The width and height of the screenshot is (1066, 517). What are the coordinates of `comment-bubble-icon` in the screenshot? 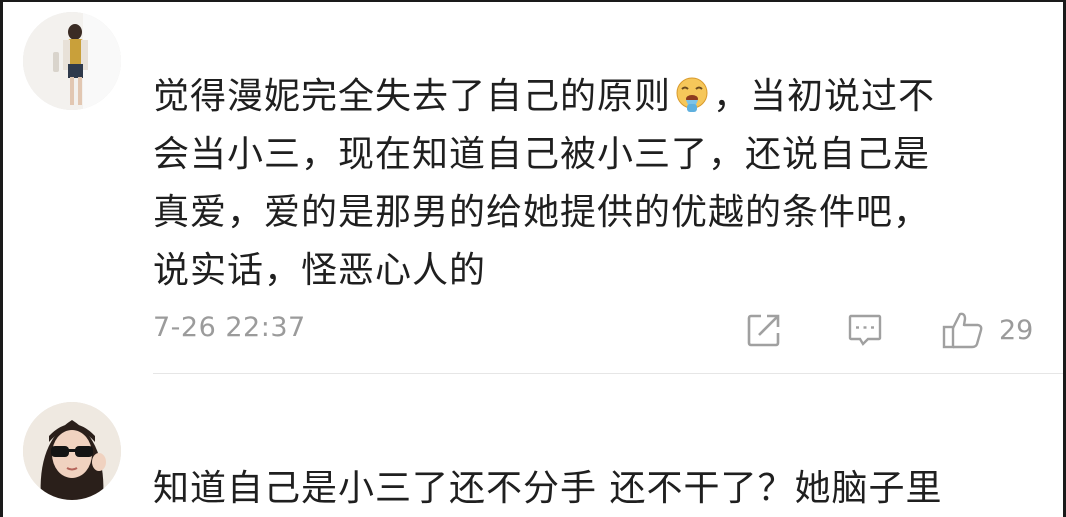 It's located at (865, 330).